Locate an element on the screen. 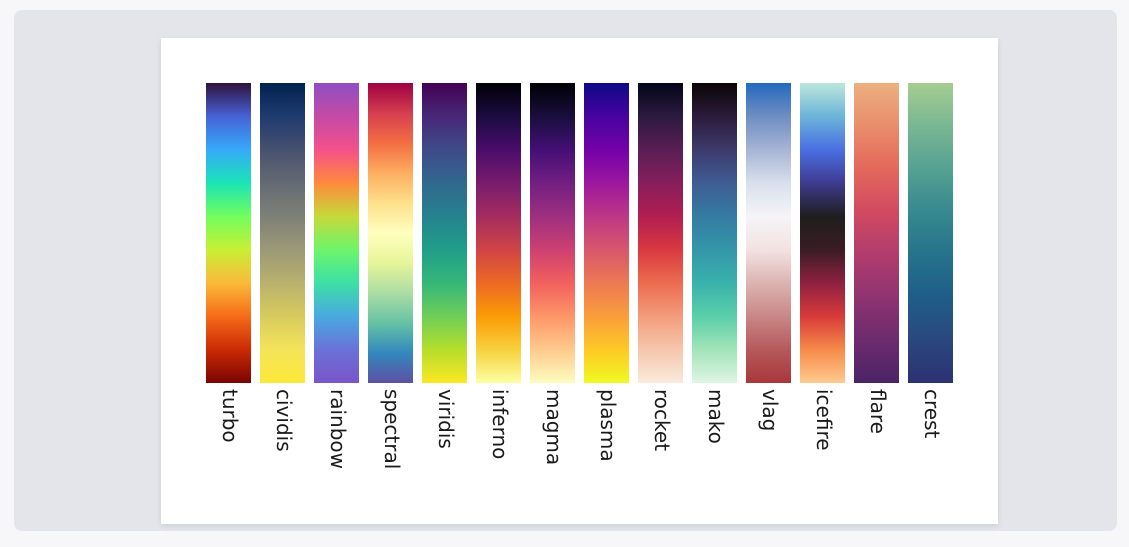  colormap-label: turbo is located at coordinates (228, 444).